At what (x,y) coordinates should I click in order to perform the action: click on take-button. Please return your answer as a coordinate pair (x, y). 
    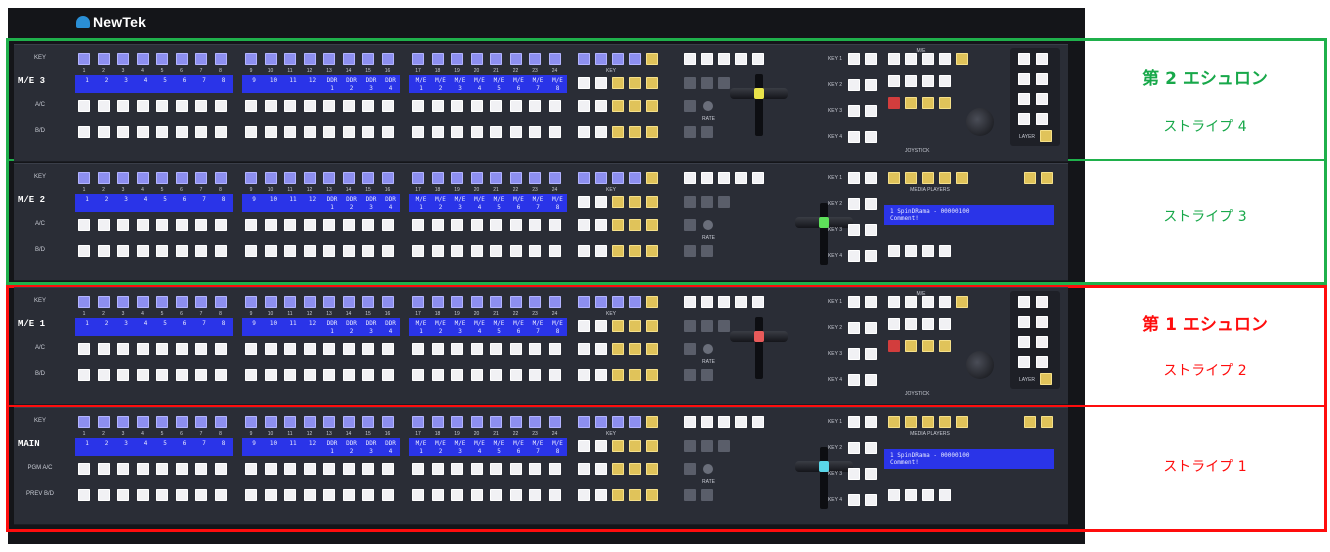
    Looking at the image, I should click on (690, 83).